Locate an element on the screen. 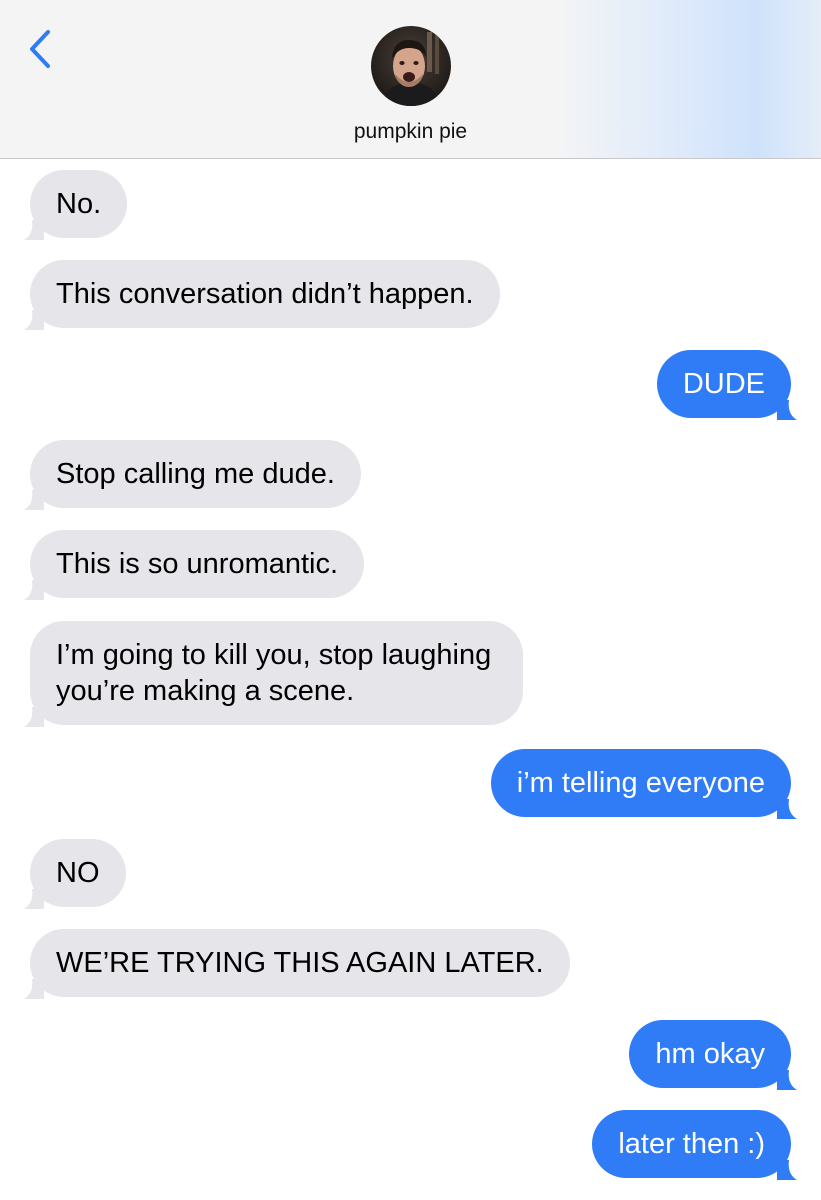 This screenshot has height=1200, width=821. received-message: Stop calling me dude. is located at coordinates (195, 474).